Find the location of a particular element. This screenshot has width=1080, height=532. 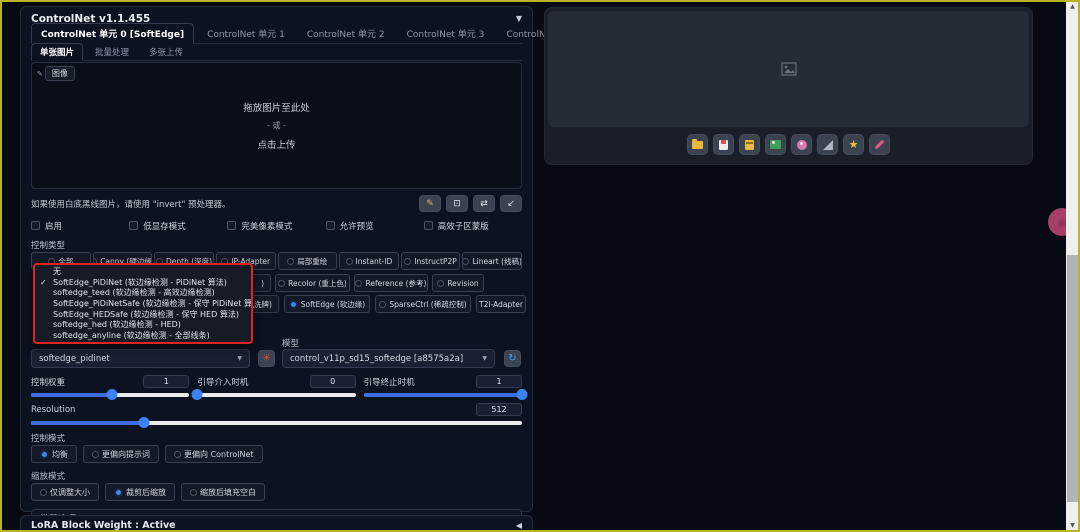

result-gallery is located at coordinates (788, 69).